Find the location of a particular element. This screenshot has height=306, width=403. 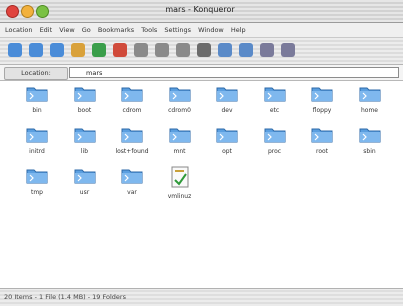

folder-item: var is located at coordinates (132, 181).